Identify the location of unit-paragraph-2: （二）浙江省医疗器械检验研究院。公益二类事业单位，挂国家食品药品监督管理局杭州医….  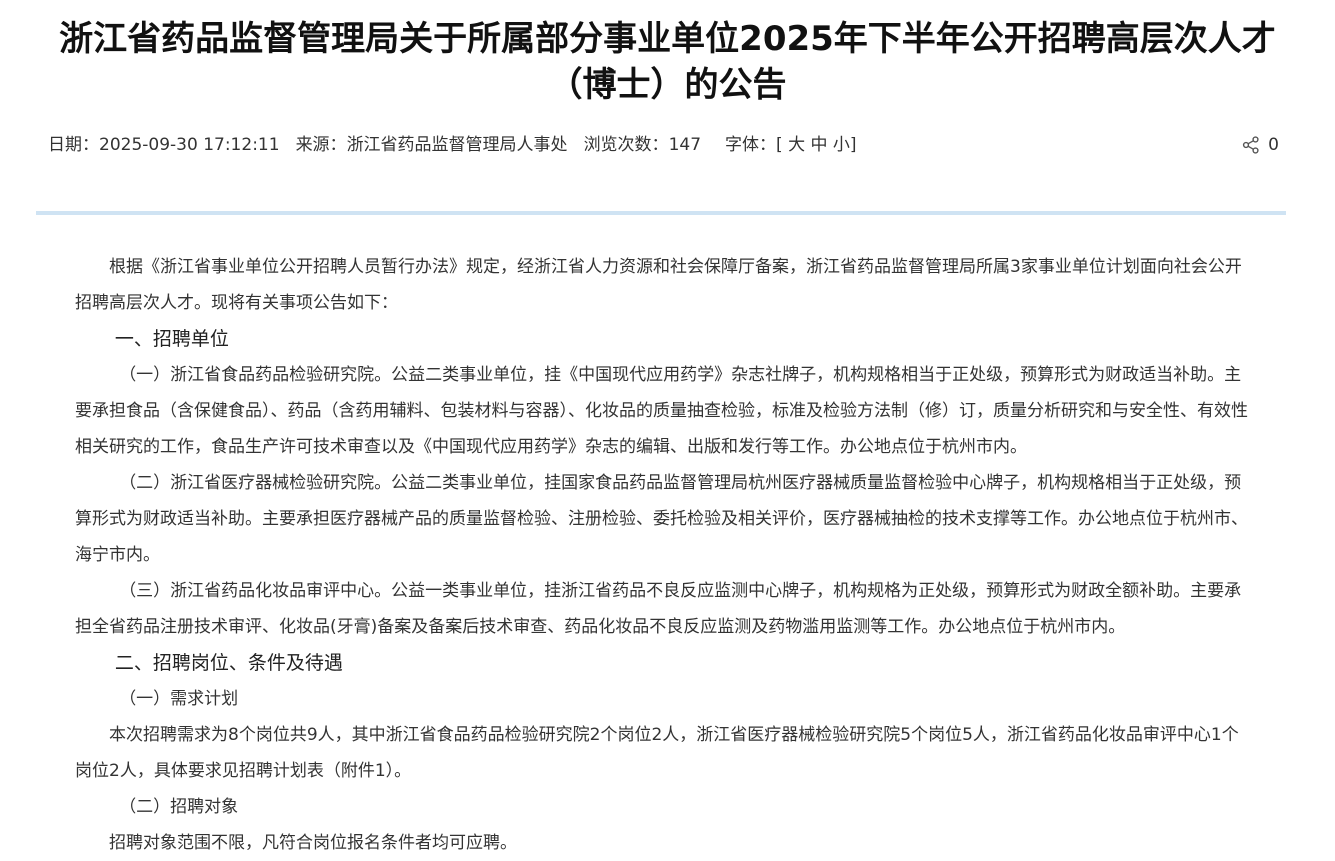
(661, 519).